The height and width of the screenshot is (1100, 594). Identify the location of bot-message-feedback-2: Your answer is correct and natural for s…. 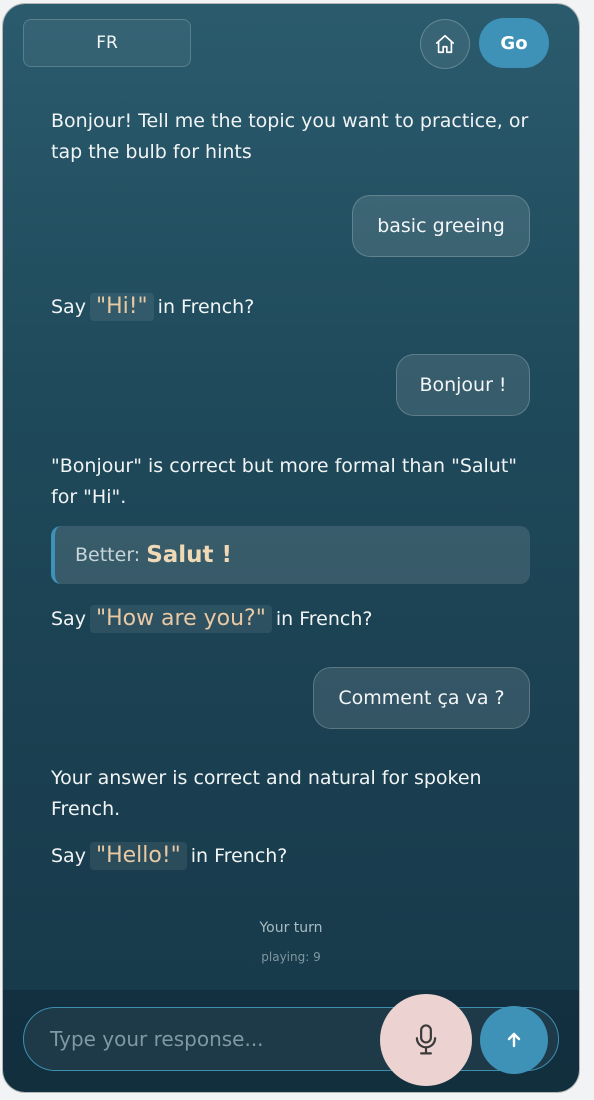
(266, 793).